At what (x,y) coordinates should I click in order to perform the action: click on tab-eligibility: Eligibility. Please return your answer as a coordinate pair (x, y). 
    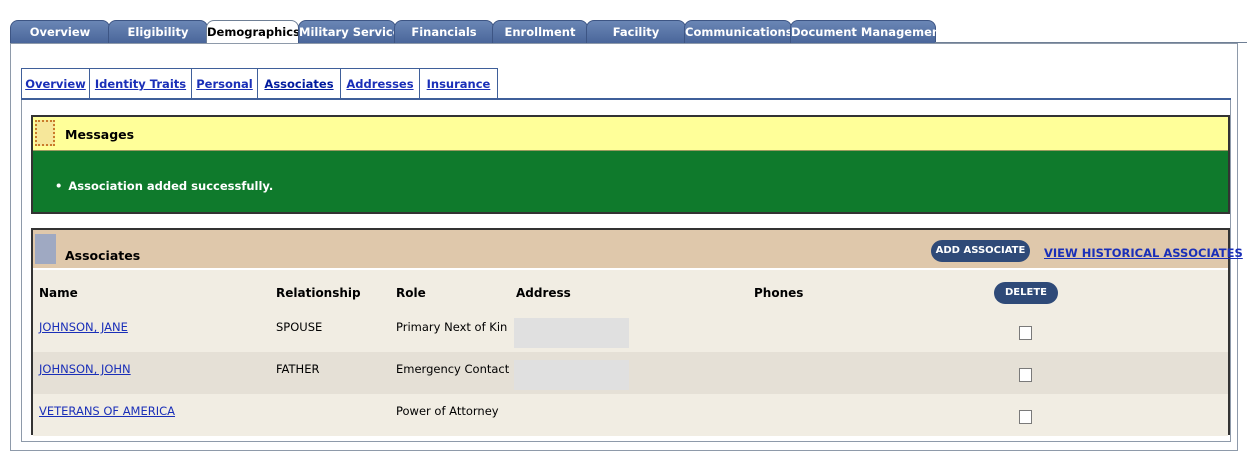
    Looking at the image, I should click on (158, 31).